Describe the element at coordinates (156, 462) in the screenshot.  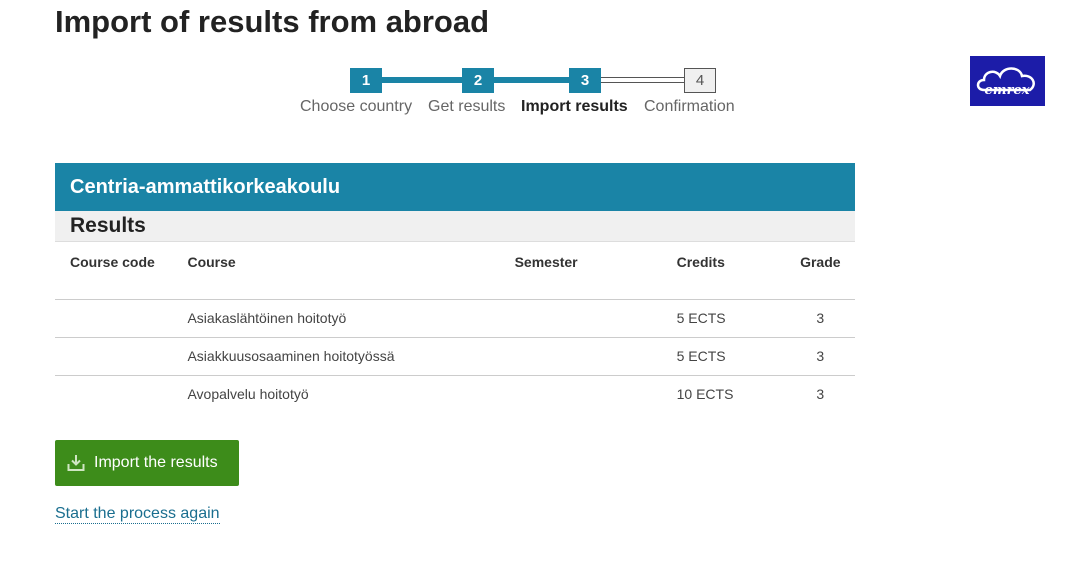
I see `import-results-label: Import the results` at that location.